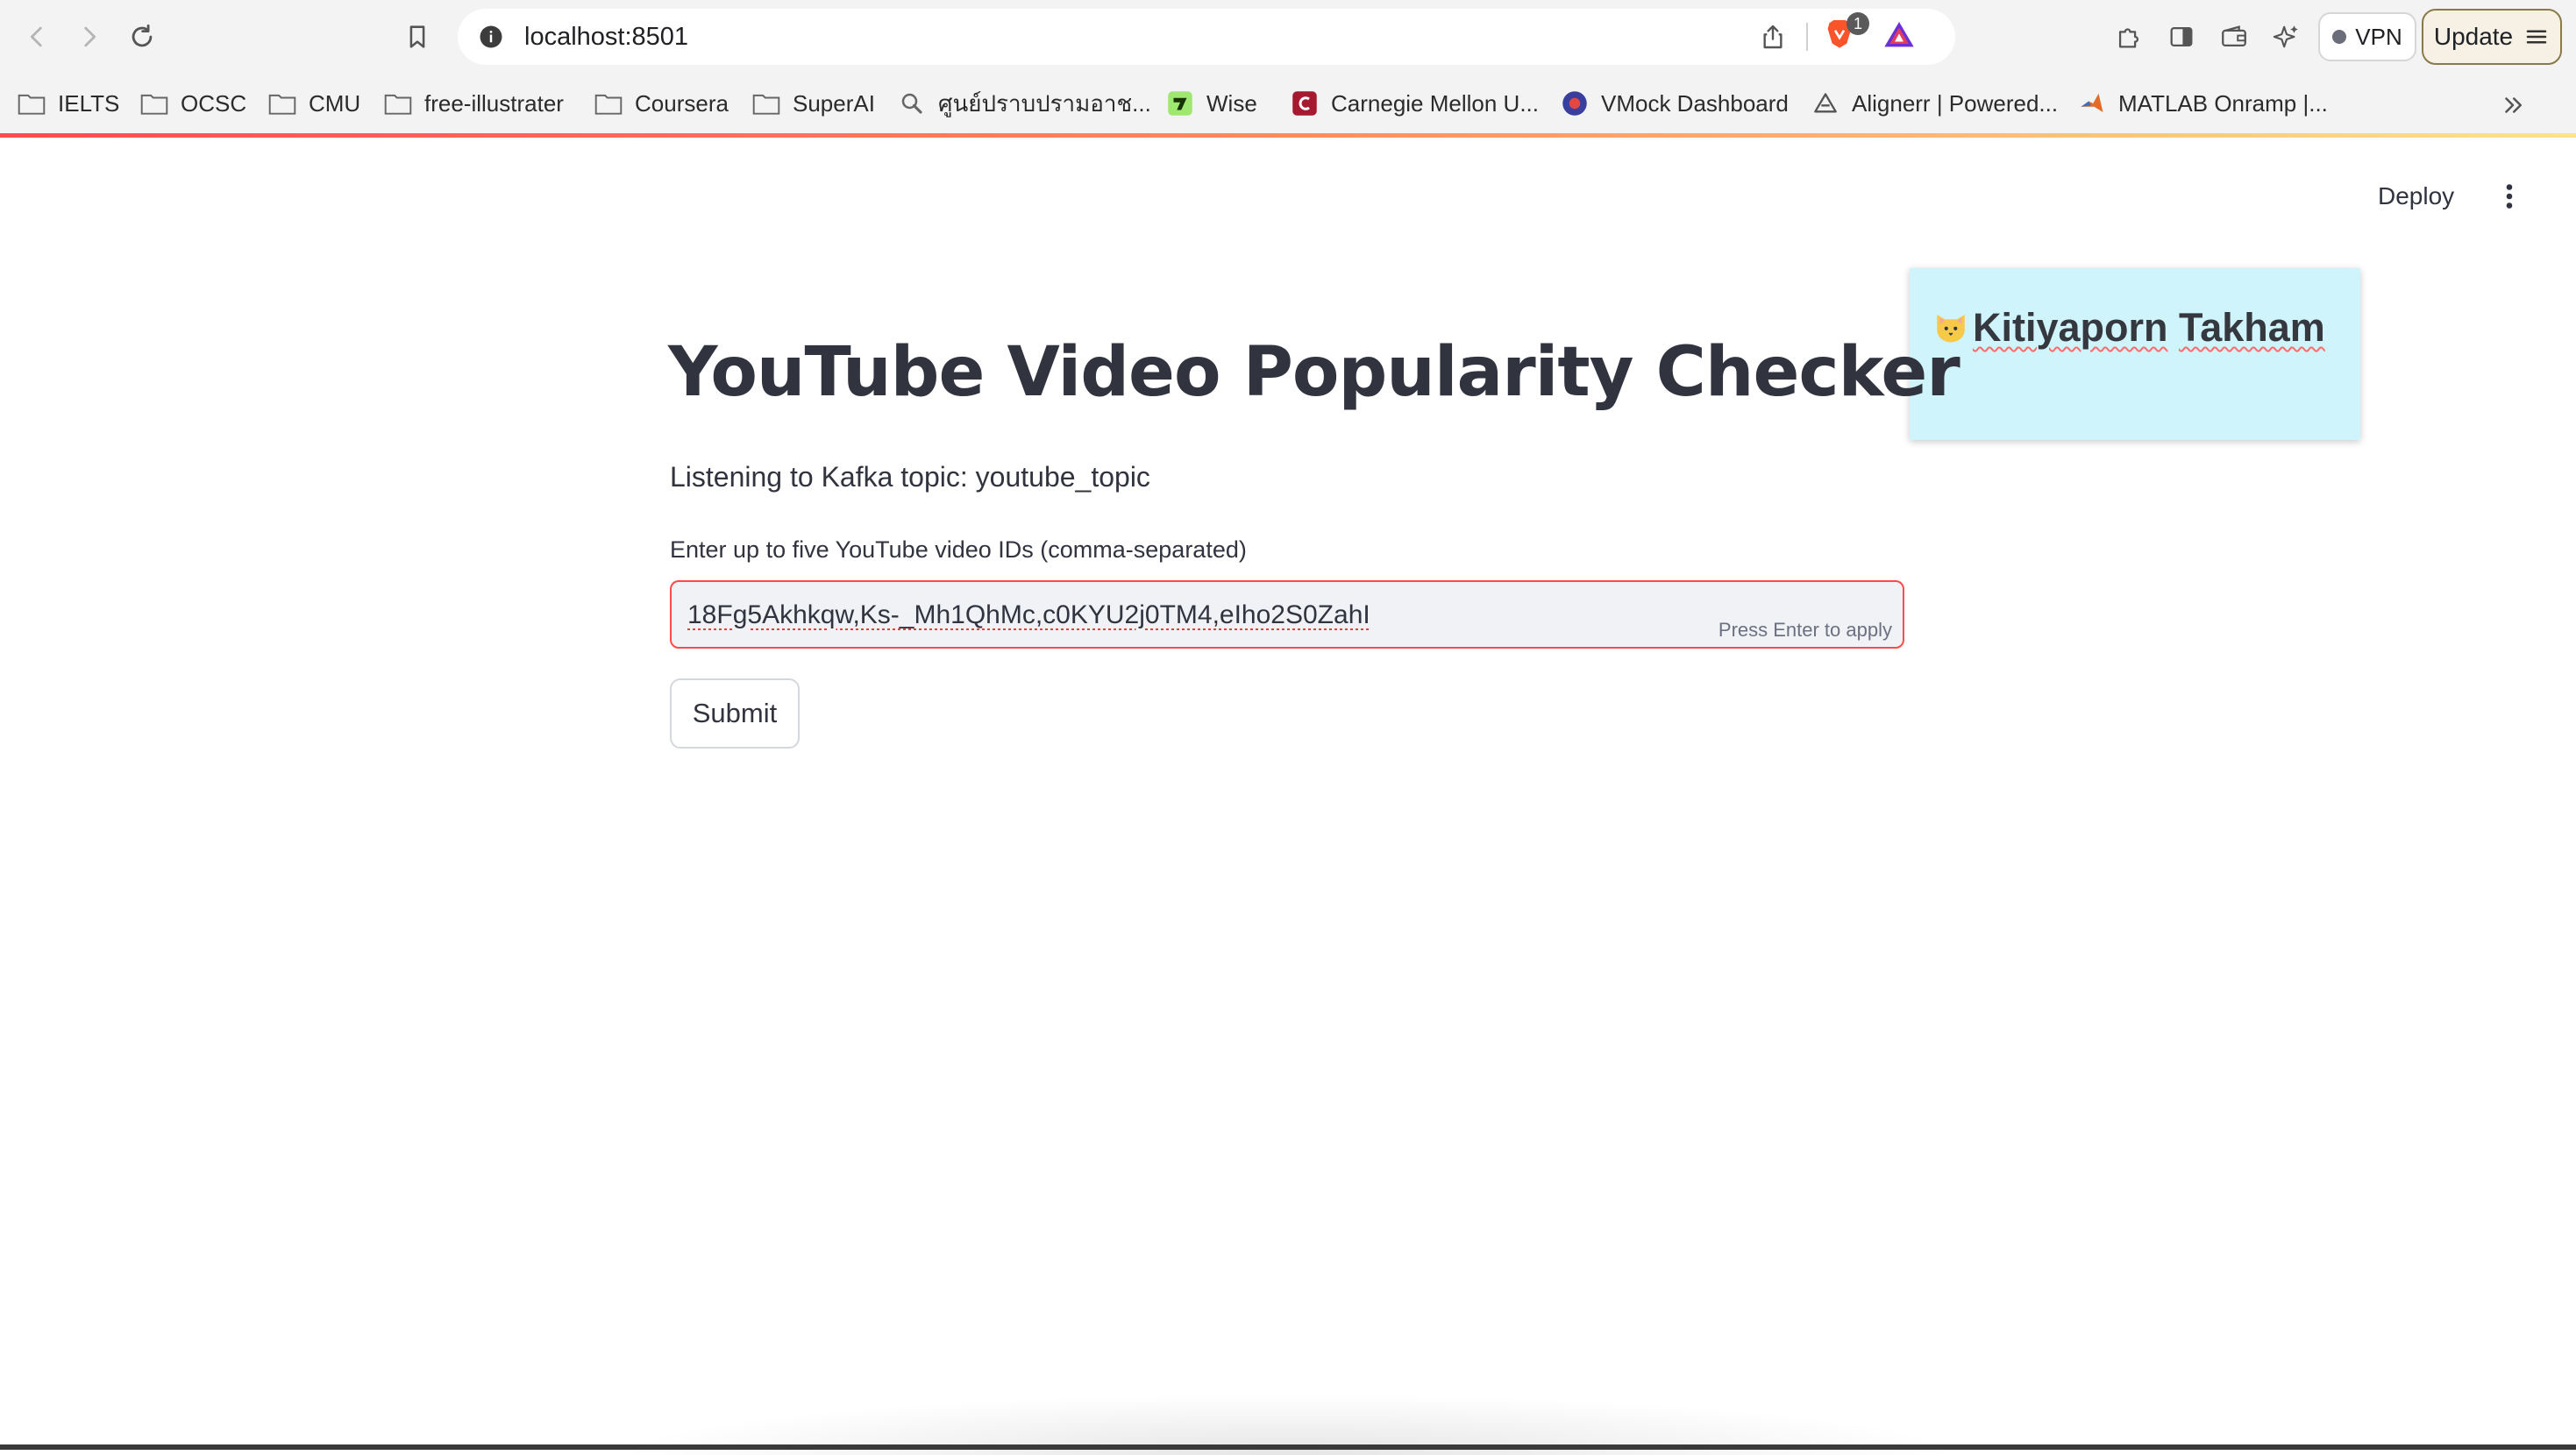 Image resolution: width=2576 pixels, height=1455 pixels. I want to click on alignerr-icon, so click(1825, 103).